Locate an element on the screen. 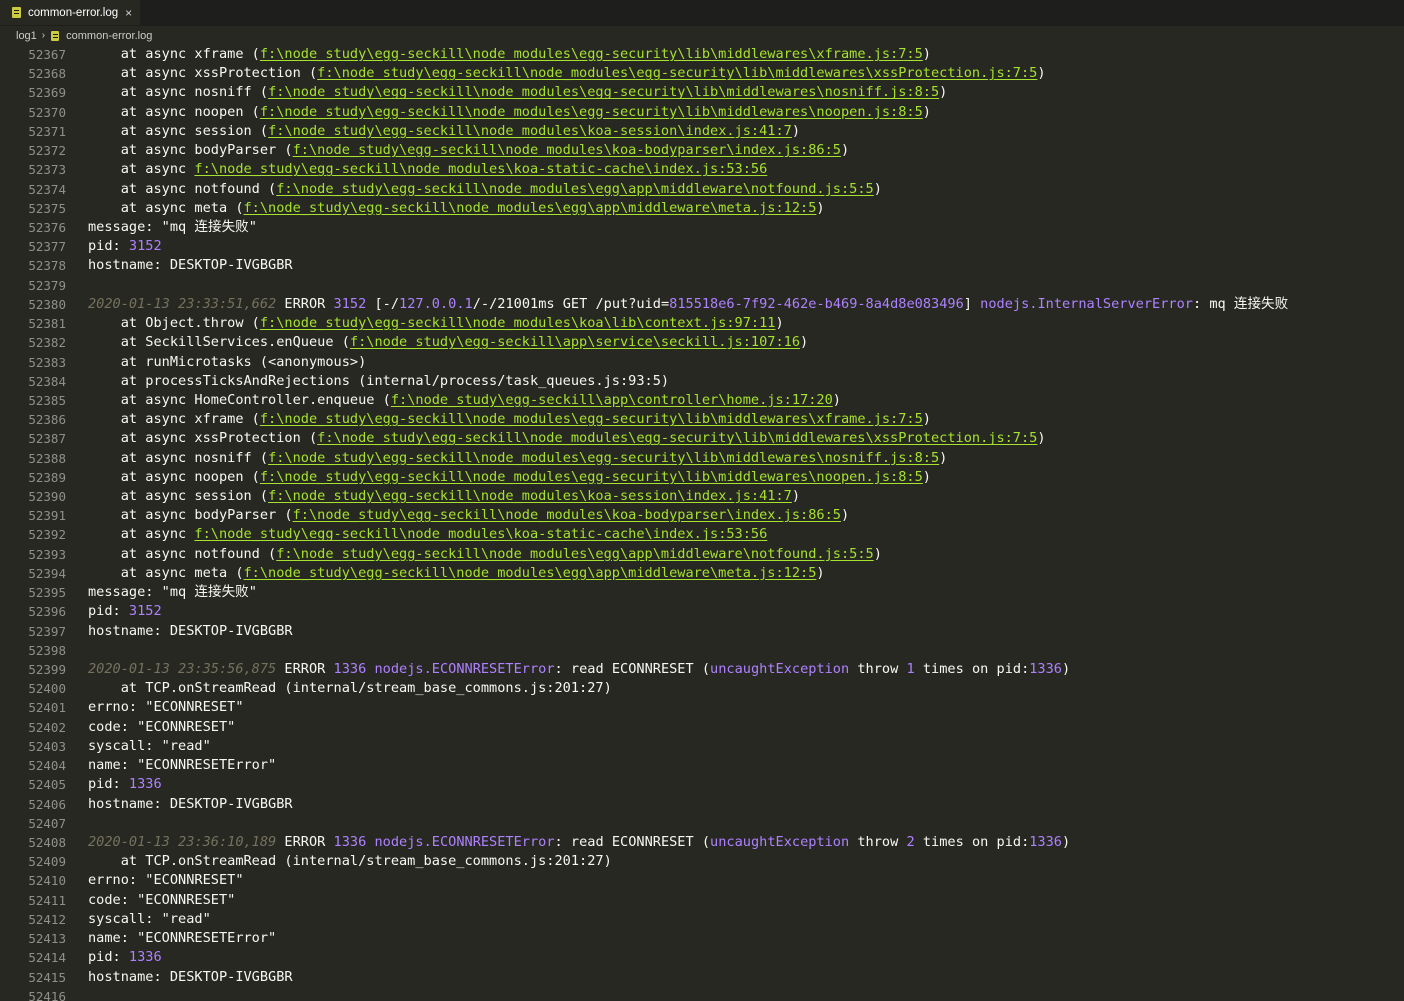  line-number: 52386 is located at coordinates (47, 420).